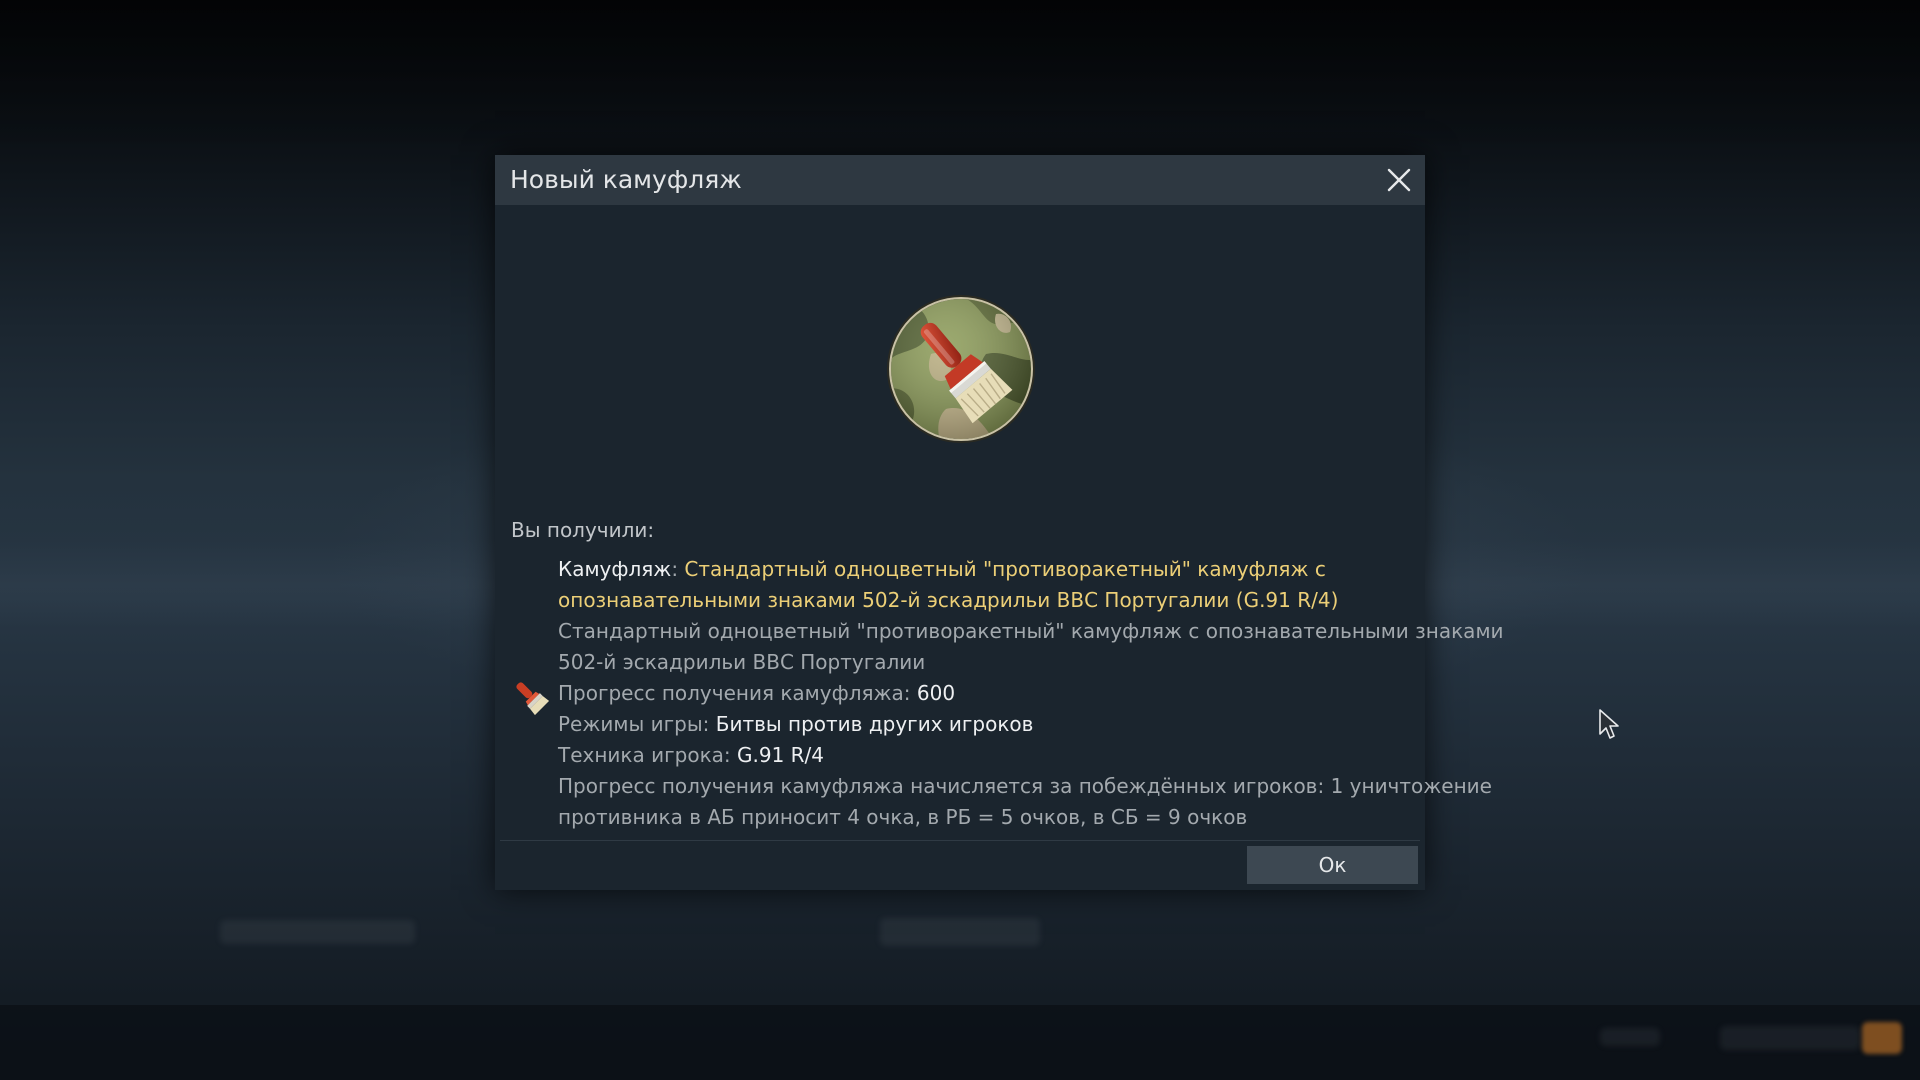 This screenshot has width=1920, height=1080. I want to click on close-button, so click(1399, 180).